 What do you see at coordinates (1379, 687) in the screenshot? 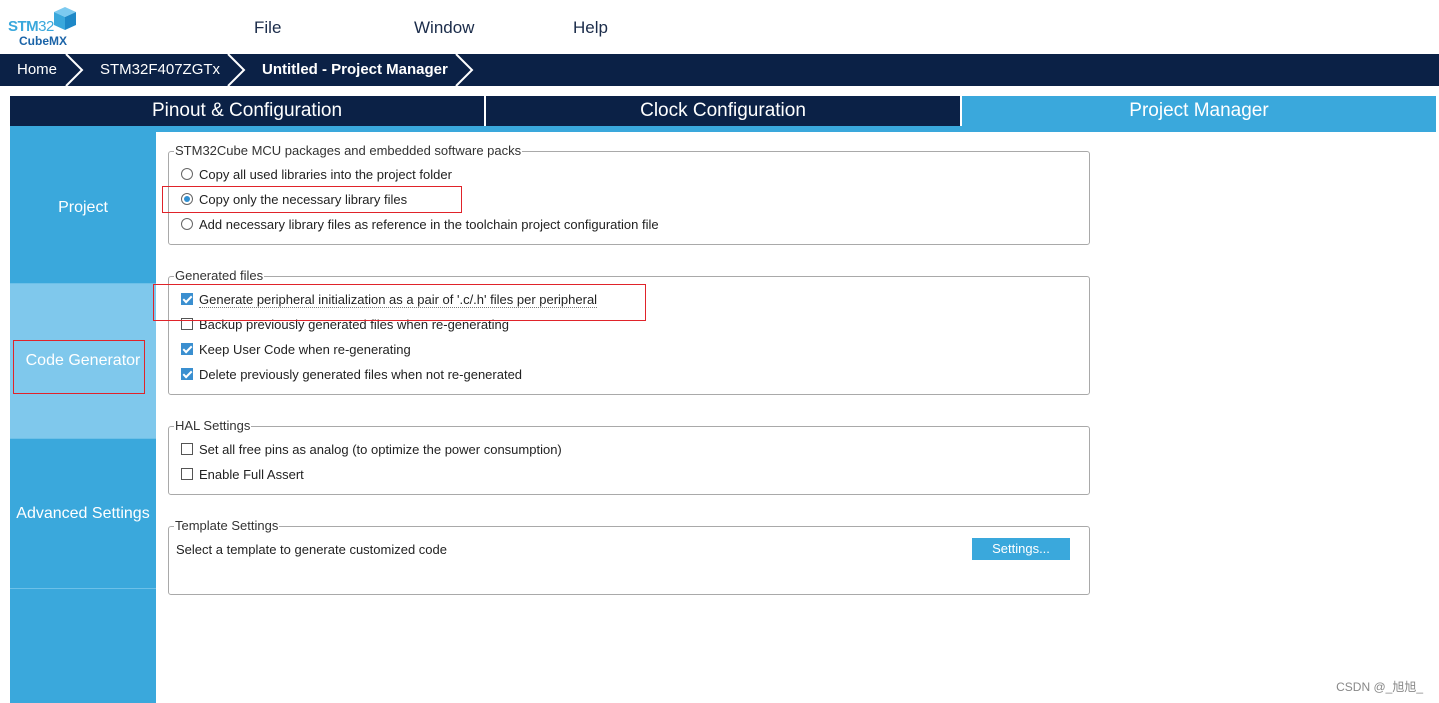
I see `watermark: CSDN @_旭旭_` at bounding box center [1379, 687].